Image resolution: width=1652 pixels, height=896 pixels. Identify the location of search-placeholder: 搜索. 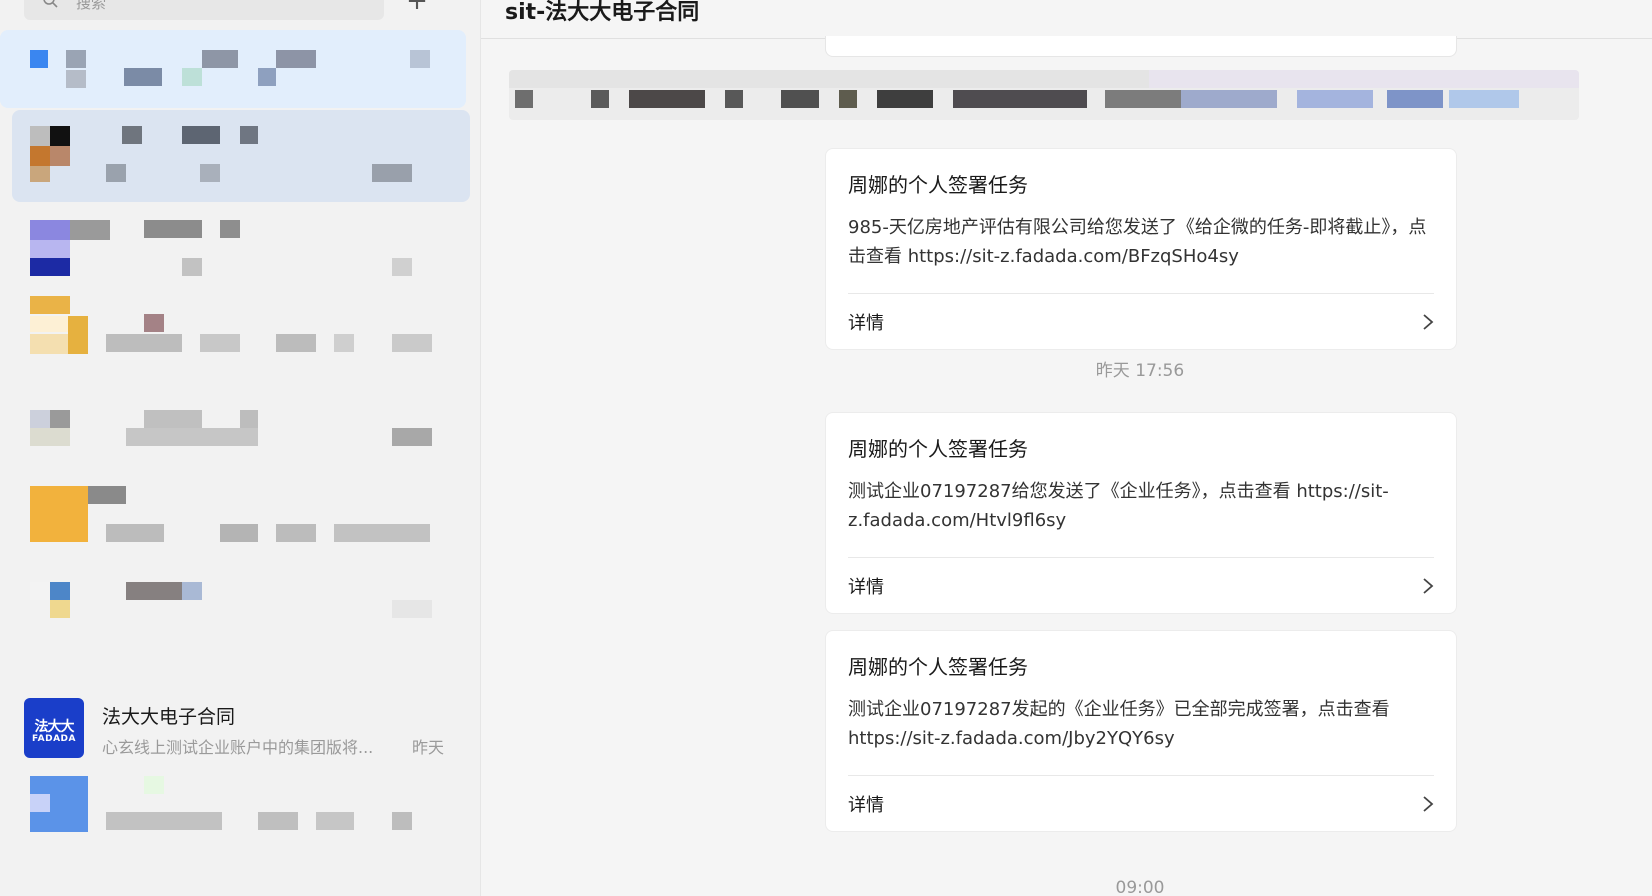
(91, 6).